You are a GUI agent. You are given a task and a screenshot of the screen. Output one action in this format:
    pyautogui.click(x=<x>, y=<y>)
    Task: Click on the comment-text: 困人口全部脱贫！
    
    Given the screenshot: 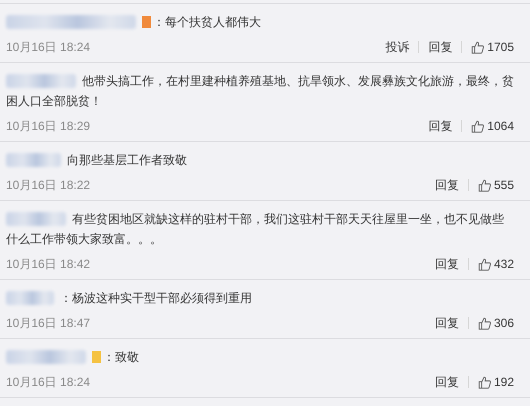 What is the action you would take?
    pyautogui.click(x=54, y=101)
    